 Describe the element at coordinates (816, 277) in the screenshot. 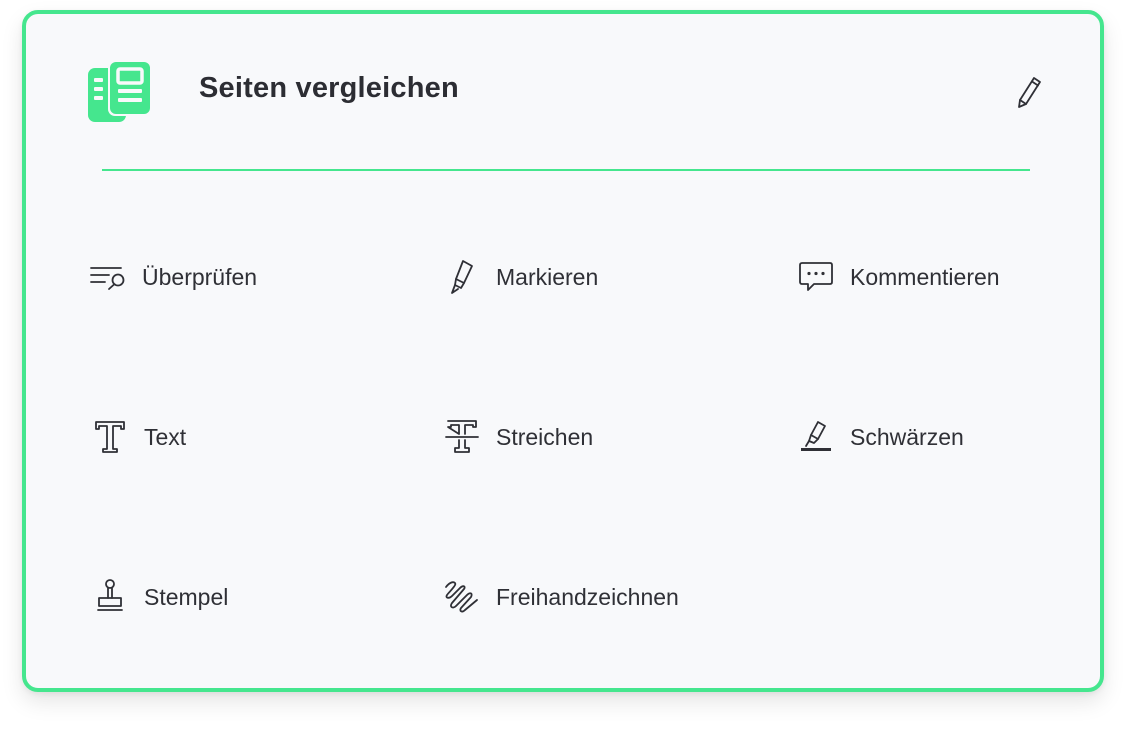

I see `comment-icon` at that location.